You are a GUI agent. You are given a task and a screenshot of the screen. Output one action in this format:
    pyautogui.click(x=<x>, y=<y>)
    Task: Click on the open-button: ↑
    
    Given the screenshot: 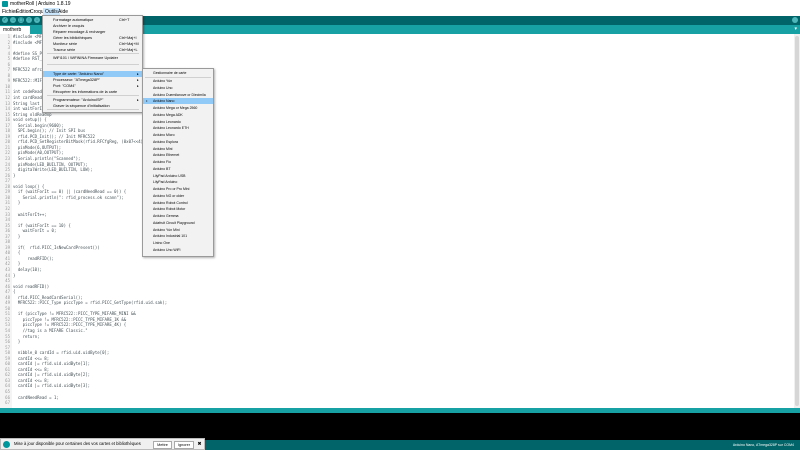 What is the action you would take?
    pyautogui.click(x=29, y=20)
    